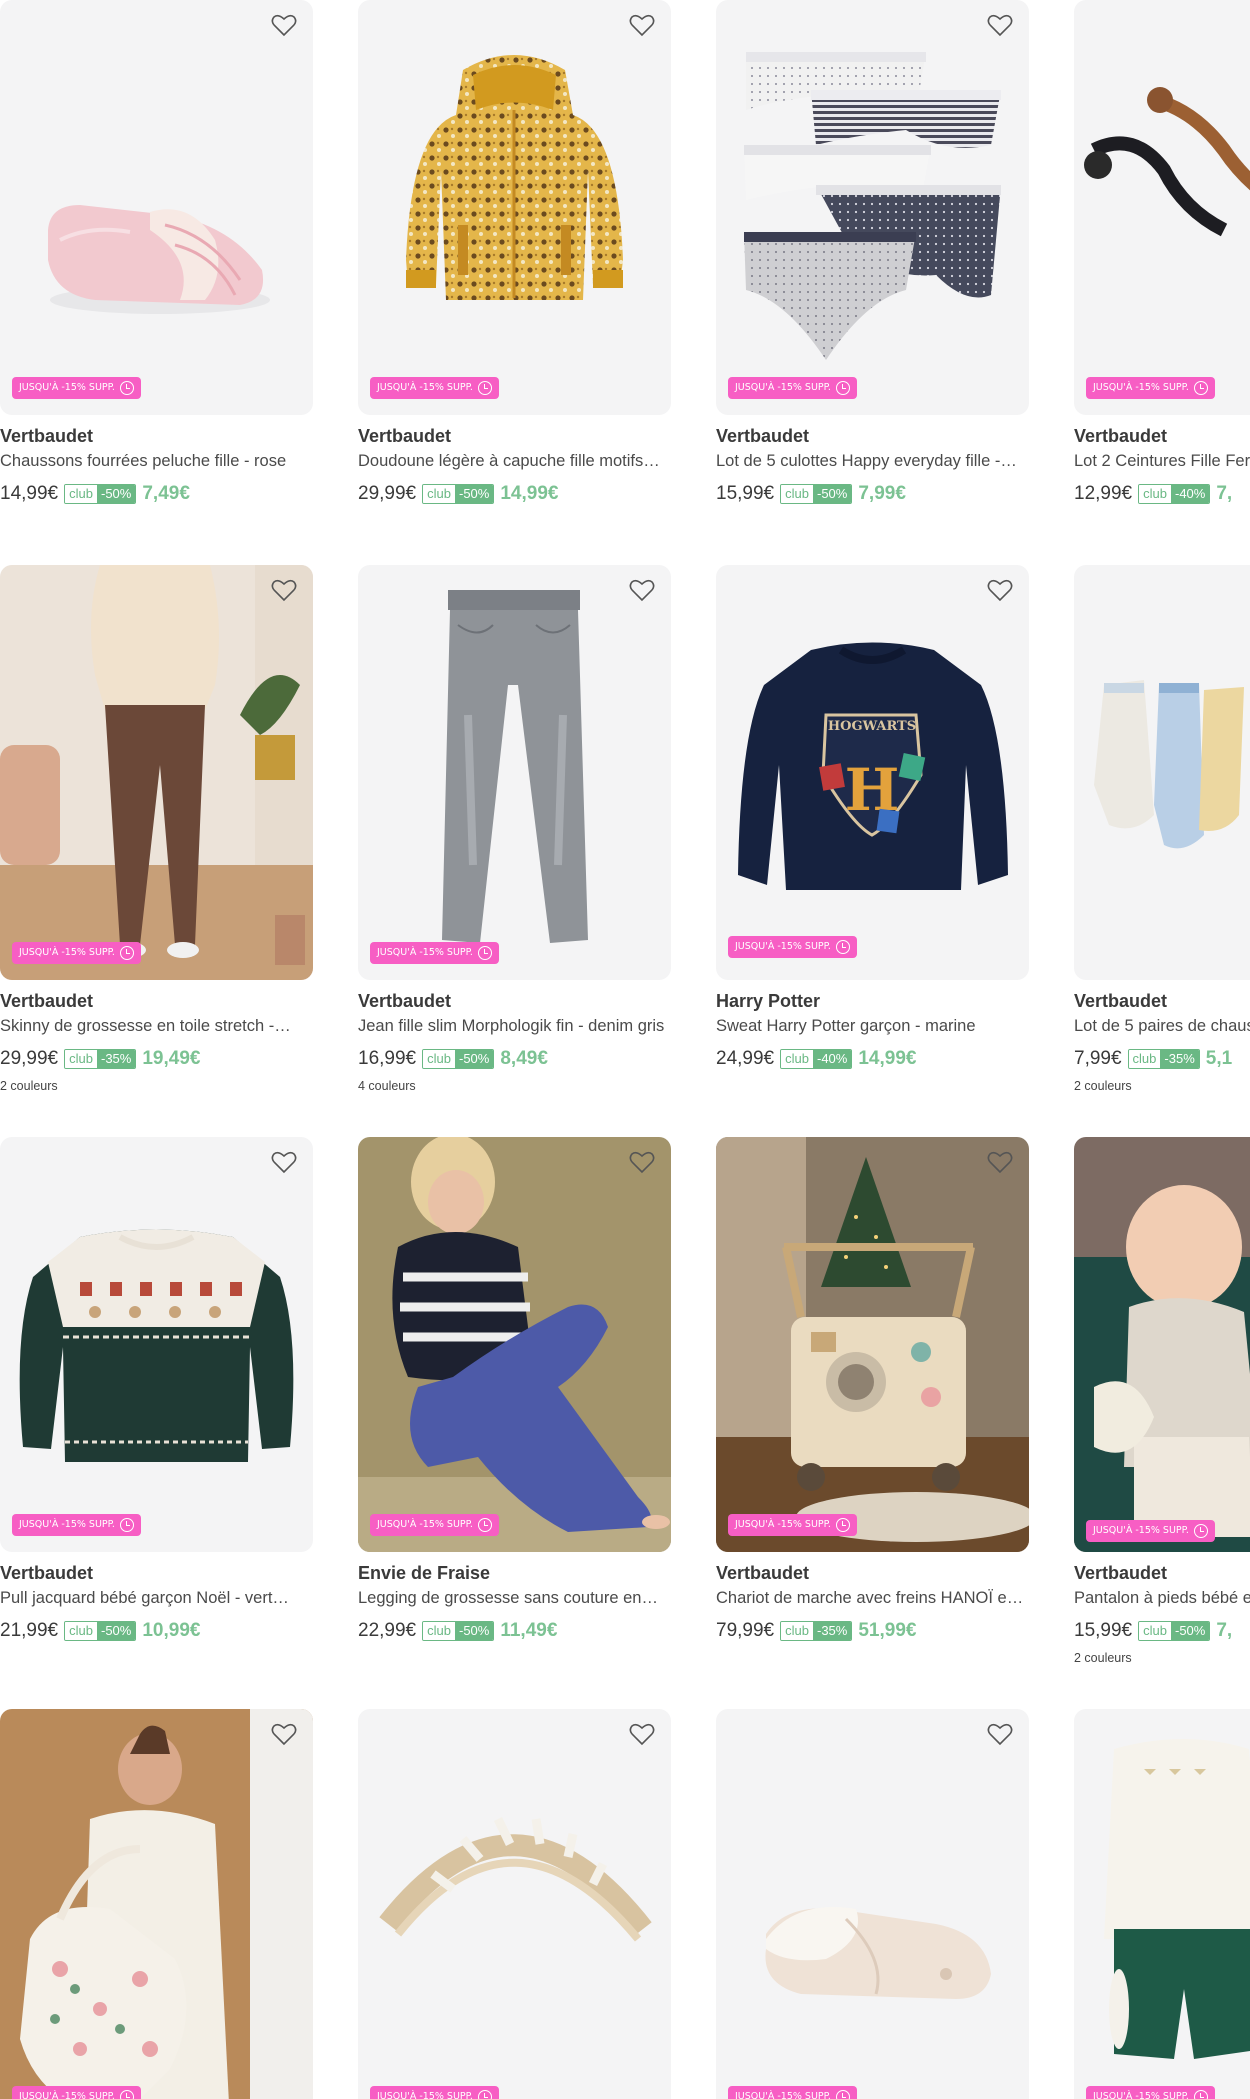 The width and height of the screenshot is (1250, 2099). What do you see at coordinates (1162, 1026) in the screenshot?
I see `product-name: Lot de 5 paires de chaus` at bounding box center [1162, 1026].